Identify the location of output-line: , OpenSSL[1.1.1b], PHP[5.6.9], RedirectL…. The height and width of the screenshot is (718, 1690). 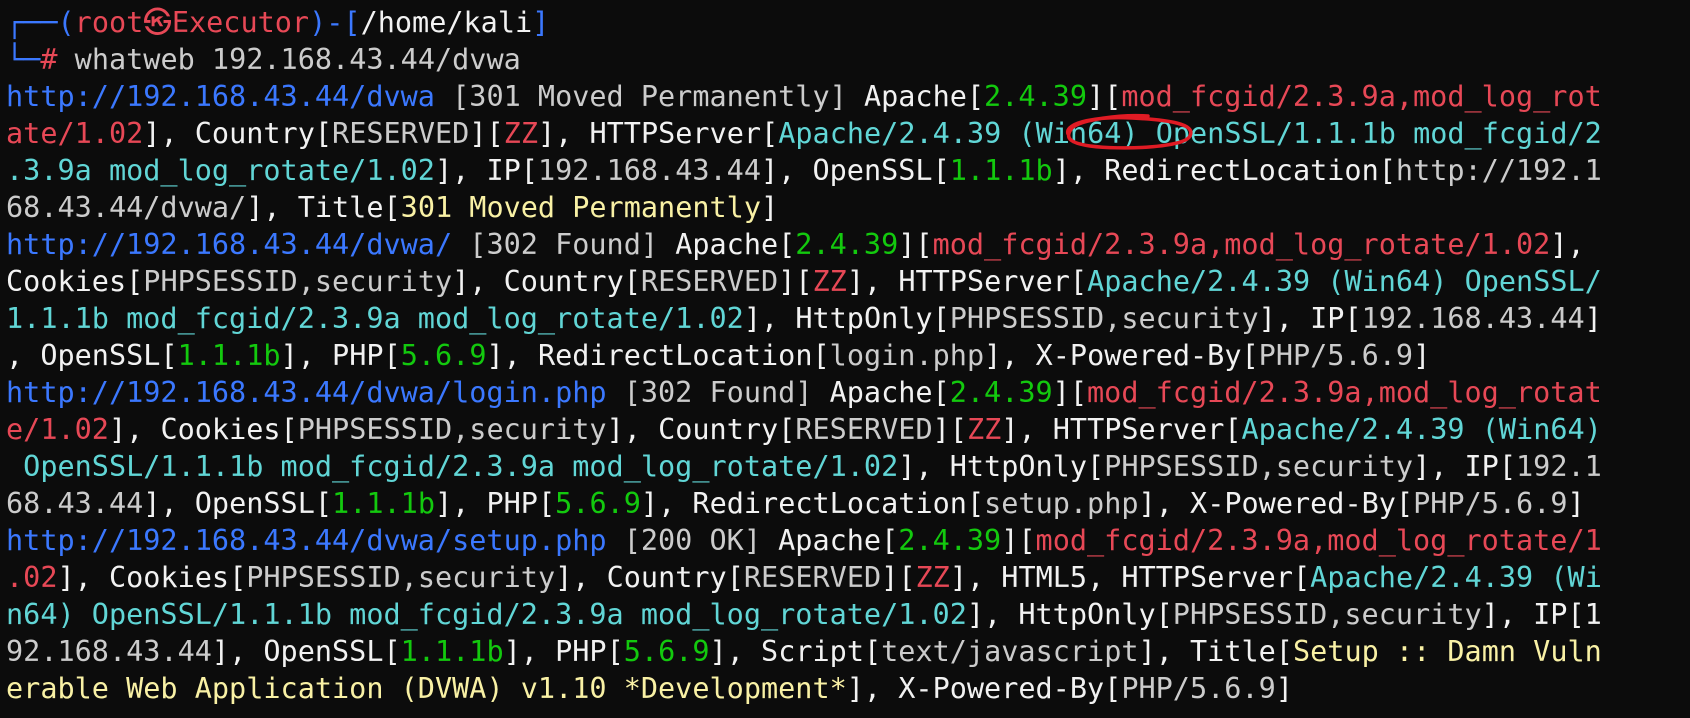
(845, 355).